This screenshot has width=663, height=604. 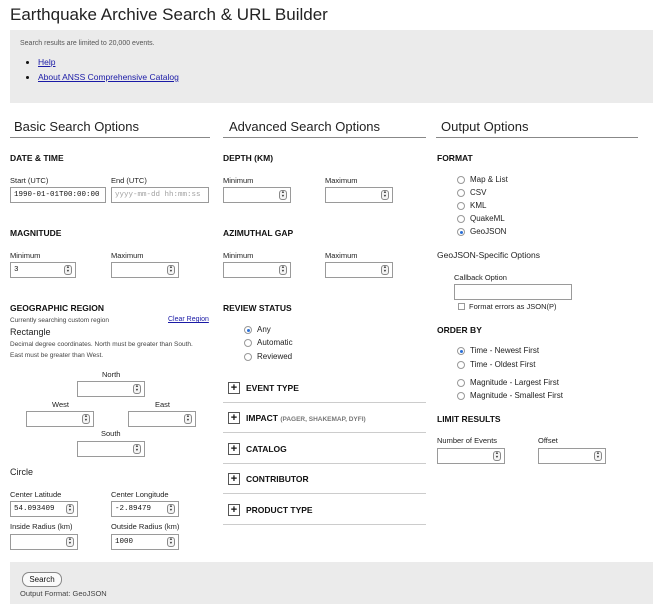 What do you see at coordinates (257, 270) in the screenshot?
I see `azgap-min-field: ▲ ▼` at bounding box center [257, 270].